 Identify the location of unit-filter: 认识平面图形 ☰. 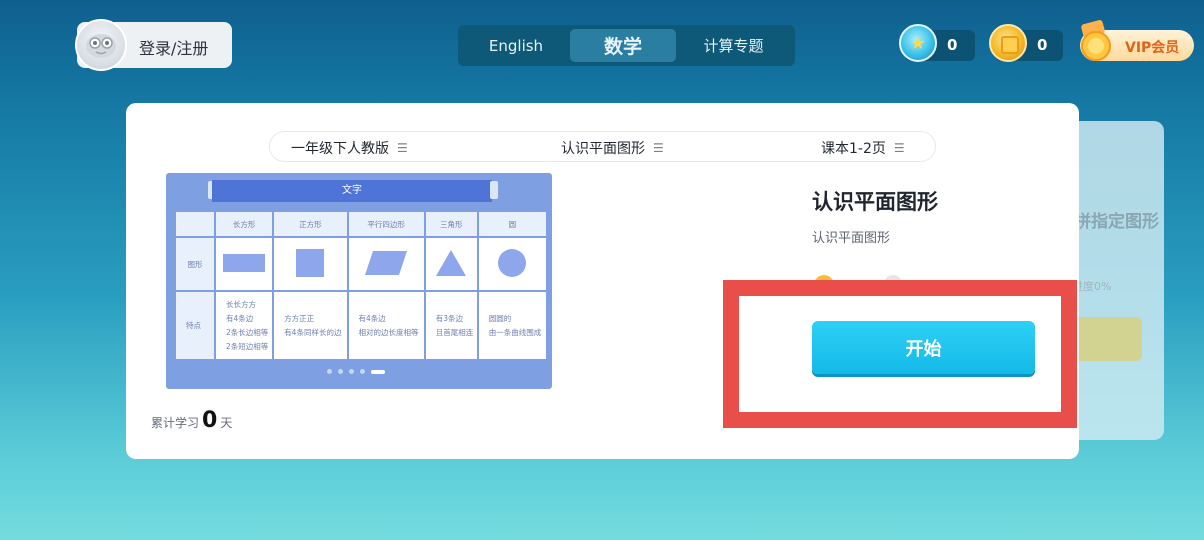
(612, 148).